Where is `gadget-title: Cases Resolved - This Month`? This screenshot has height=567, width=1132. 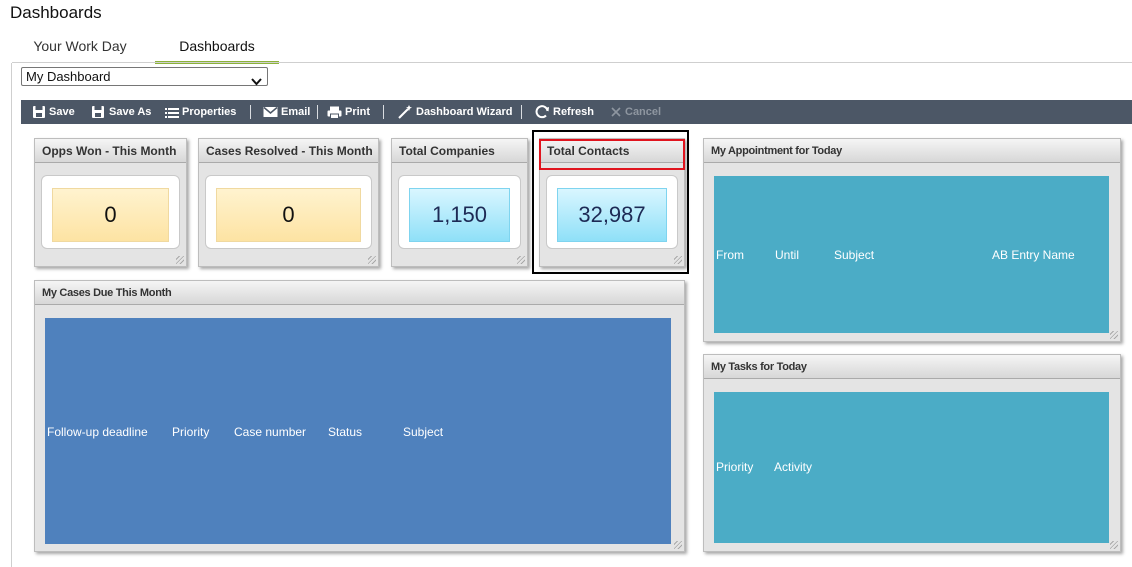
gadget-title: Cases Resolved - This Month is located at coordinates (288, 151).